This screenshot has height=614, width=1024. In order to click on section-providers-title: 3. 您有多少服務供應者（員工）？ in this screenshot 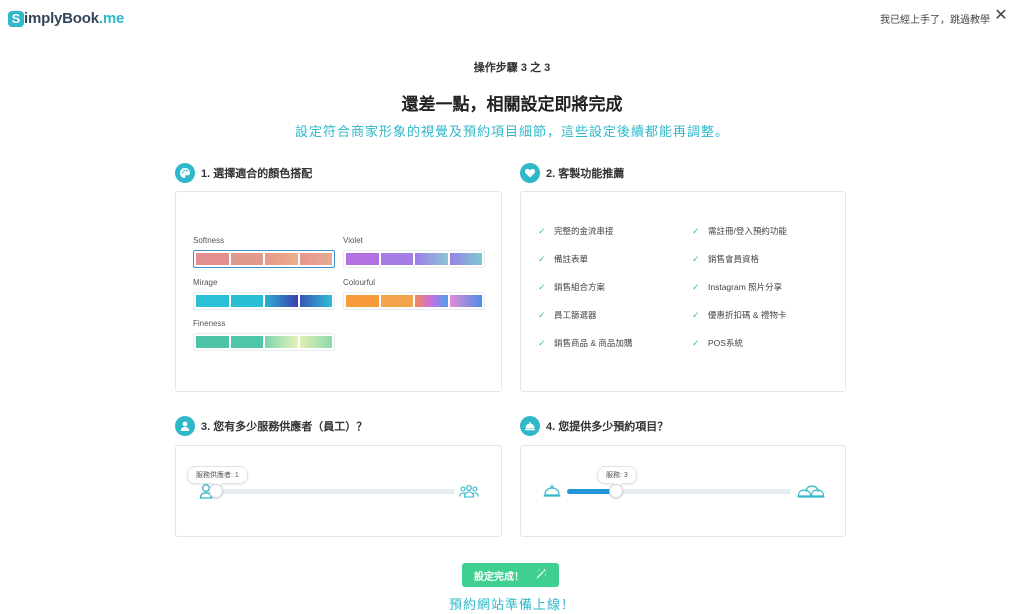, I will do `click(284, 427)`.